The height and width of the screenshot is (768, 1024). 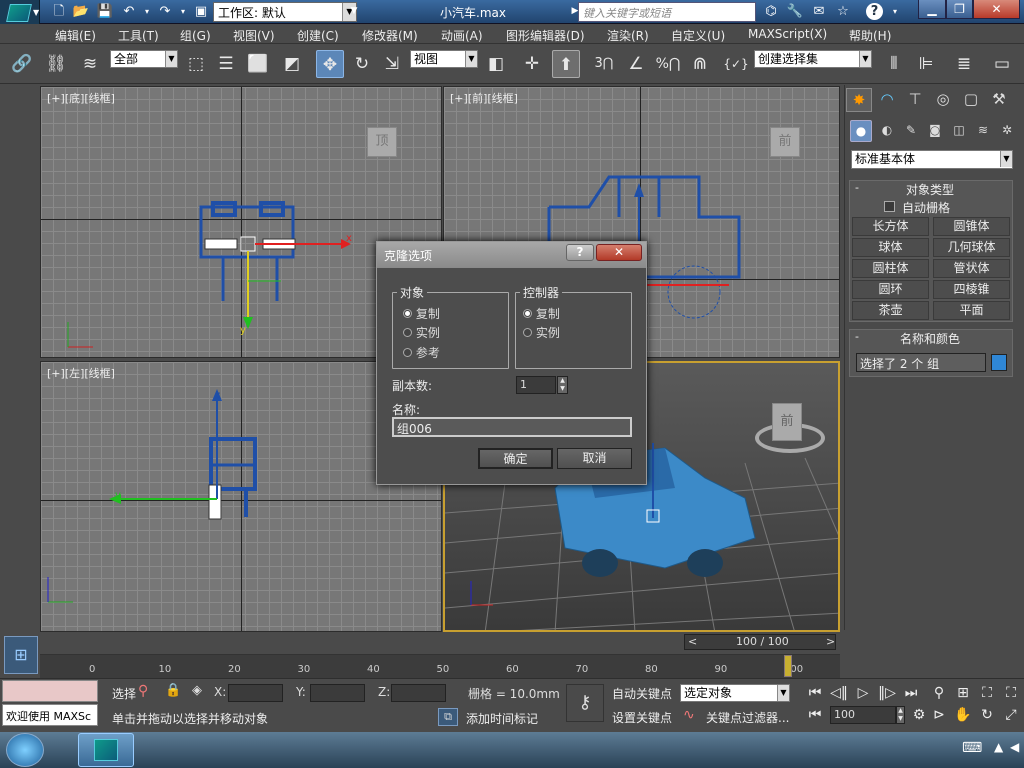 I want to click on taskbar-3dsmax-button, so click(x=106, y=750).